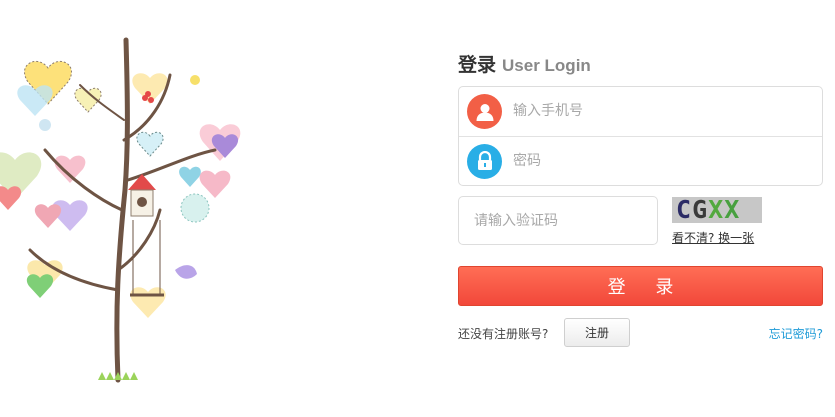 This screenshot has height=417, width=835. What do you see at coordinates (484, 111) in the screenshot?
I see `user-icon` at bounding box center [484, 111].